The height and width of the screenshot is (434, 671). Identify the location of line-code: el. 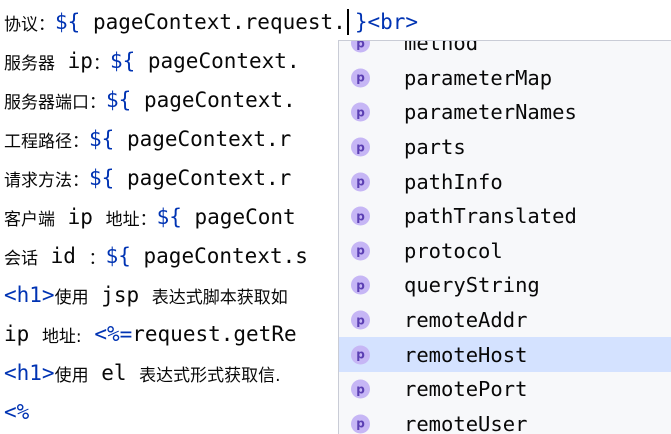
(114, 373).